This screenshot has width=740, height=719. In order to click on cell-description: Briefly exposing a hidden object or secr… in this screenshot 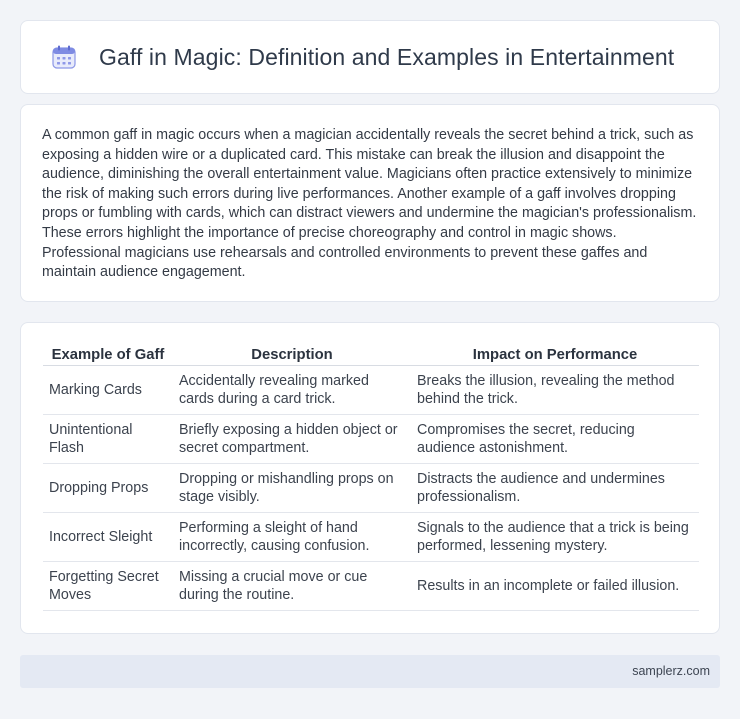, I will do `click(292, 439)`.